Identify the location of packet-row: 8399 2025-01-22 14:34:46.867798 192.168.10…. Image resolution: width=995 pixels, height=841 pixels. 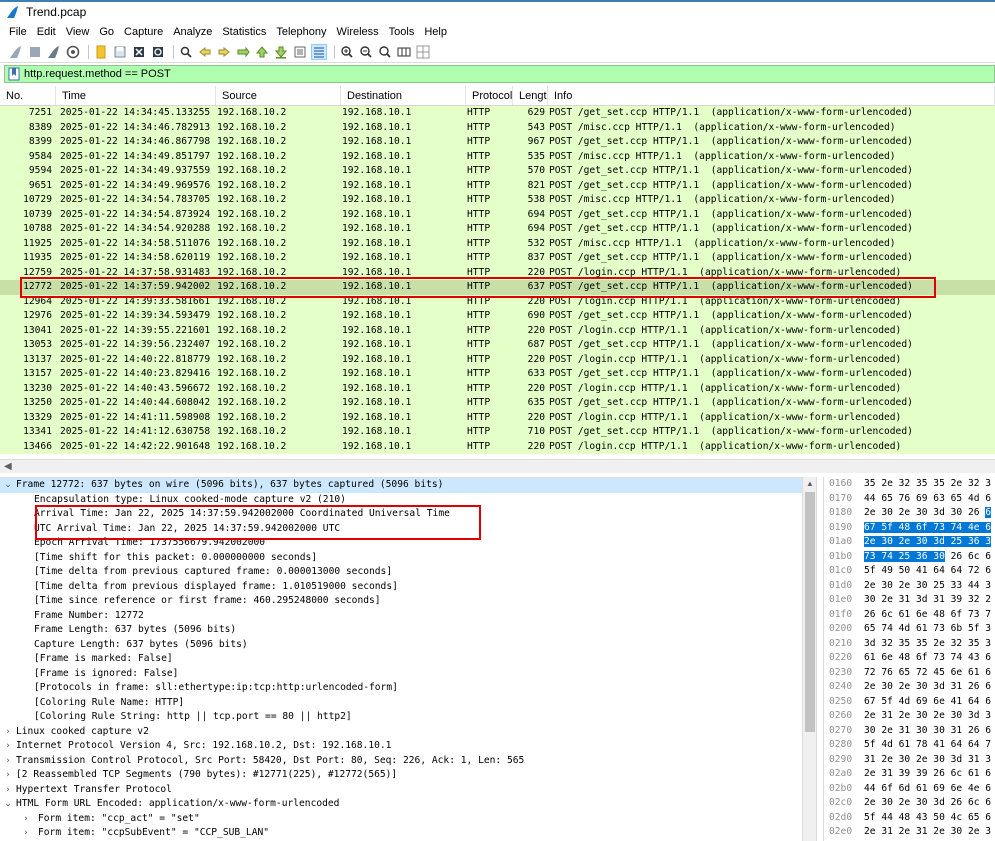
(497, 142).